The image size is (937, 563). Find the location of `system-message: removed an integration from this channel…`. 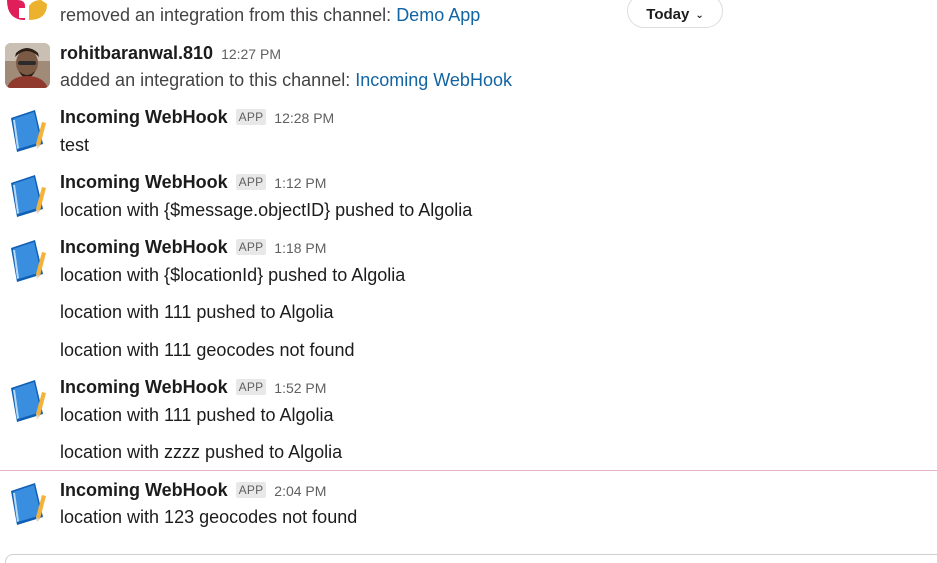

system-message: removed an integration from this channel… is located at coordinates (270, 15).